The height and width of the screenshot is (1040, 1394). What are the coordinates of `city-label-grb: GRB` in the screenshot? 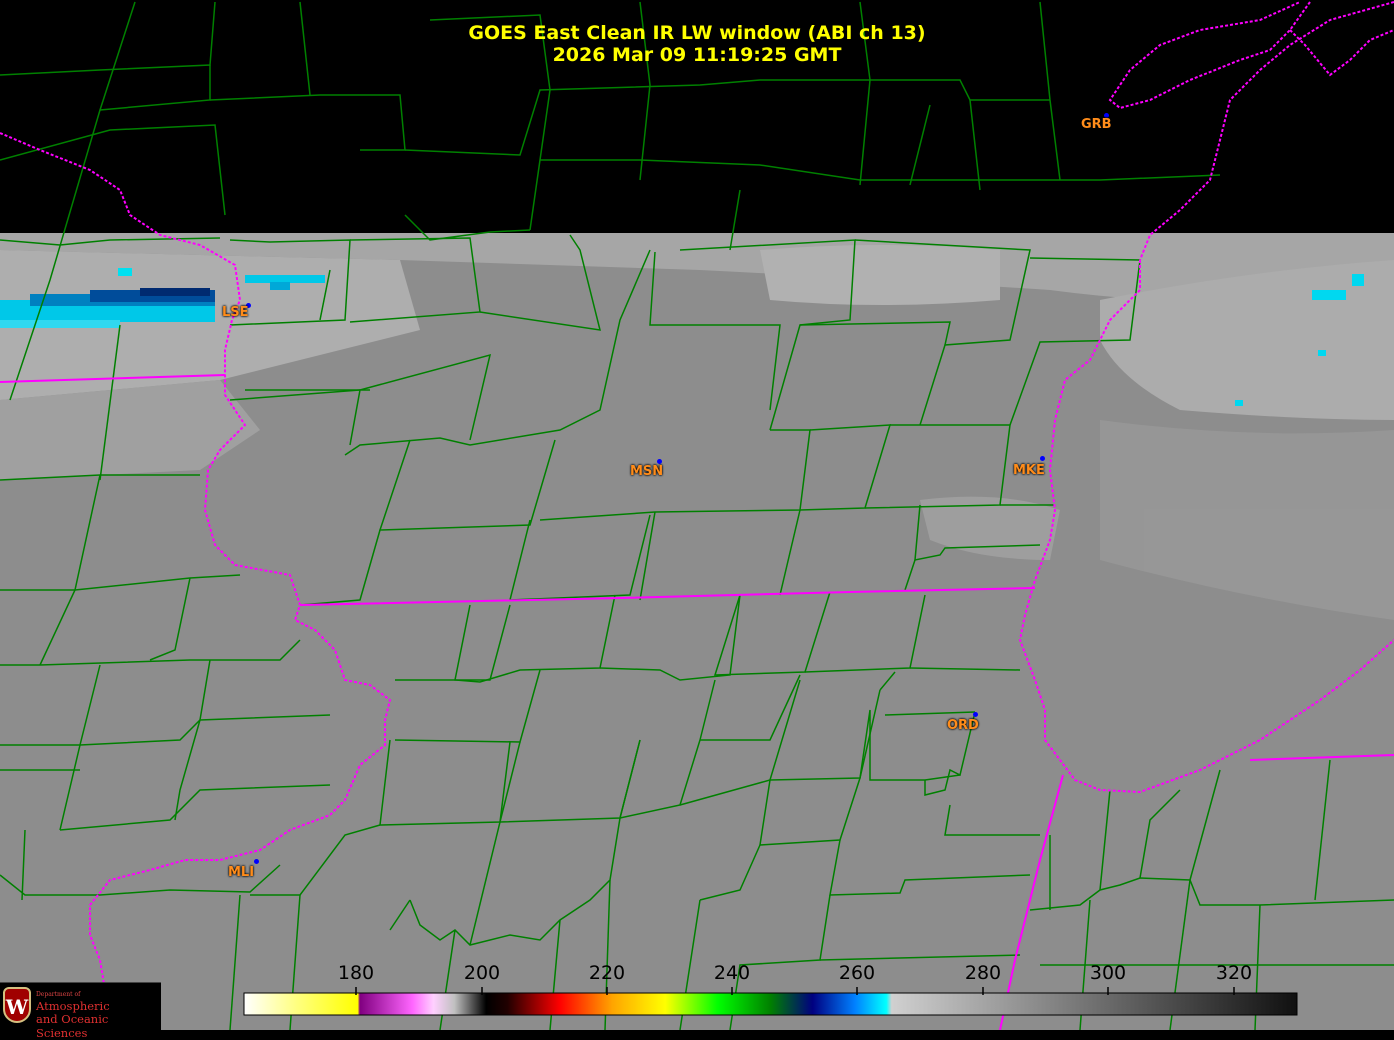 It's located at (1096, 124).